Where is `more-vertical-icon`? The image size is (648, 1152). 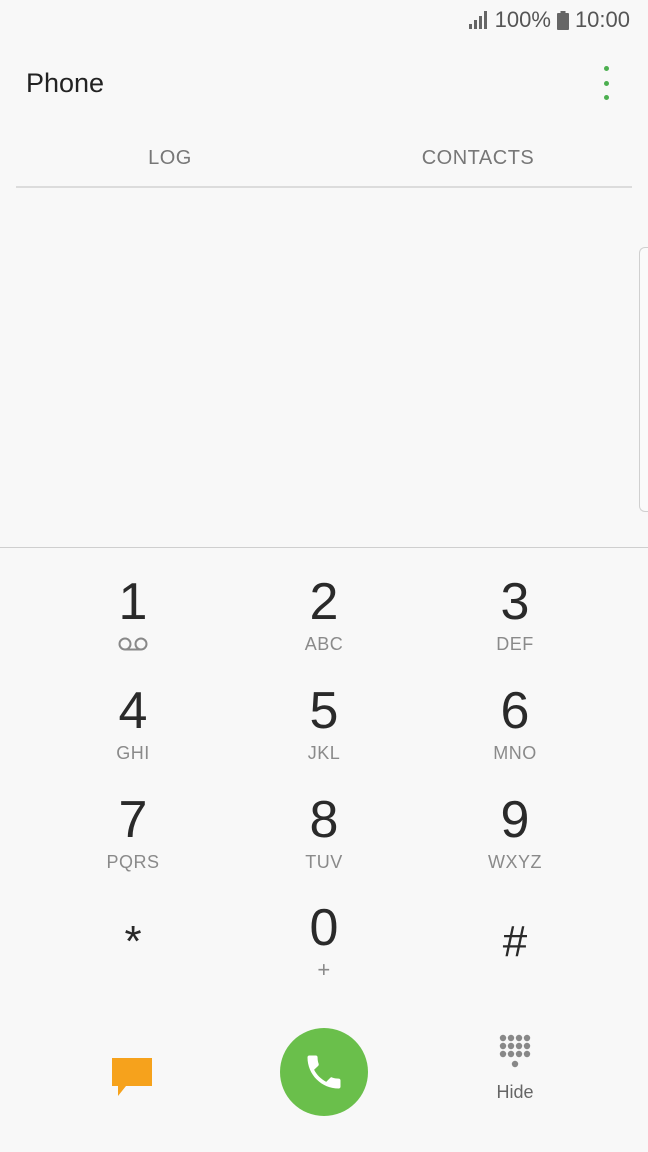
more-vertical-icon is located at coordinates (606, 83).